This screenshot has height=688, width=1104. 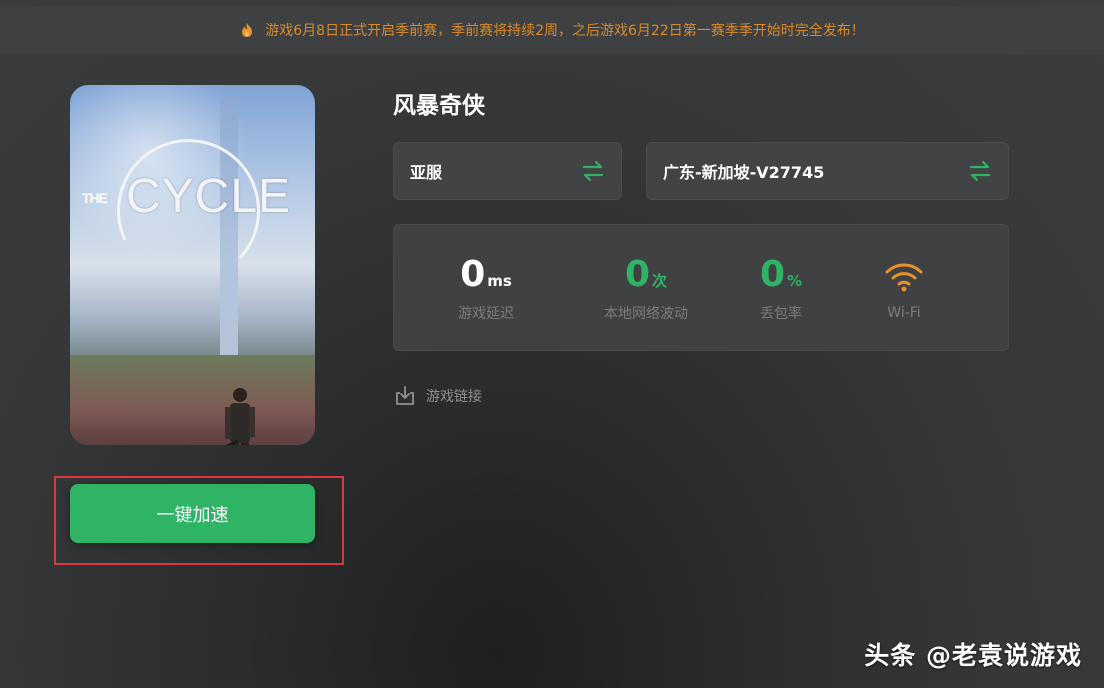 I want to click on jitter-value: 0, so click(x=637, y=274).